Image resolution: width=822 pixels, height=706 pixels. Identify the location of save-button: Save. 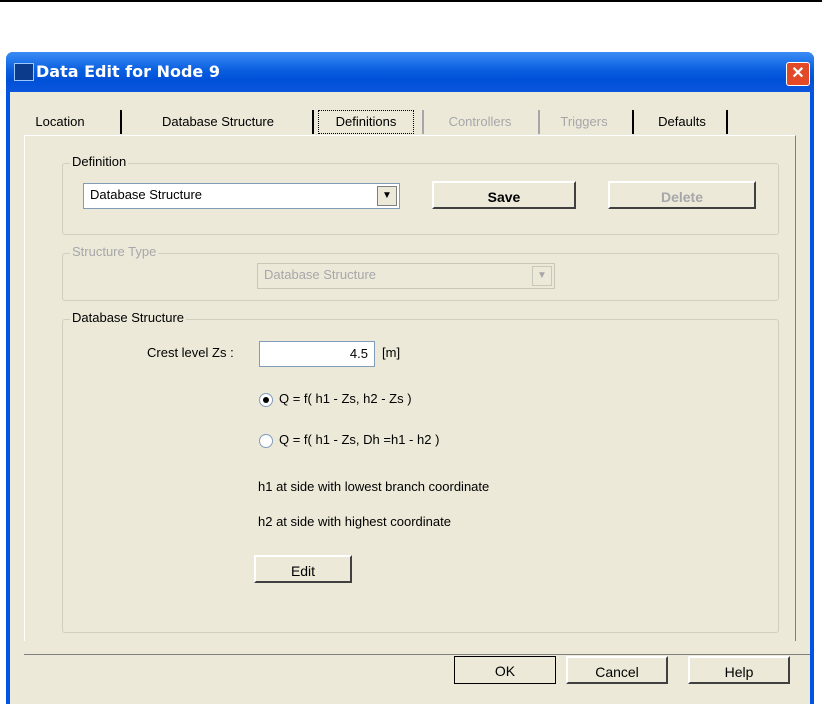
(504, 195).